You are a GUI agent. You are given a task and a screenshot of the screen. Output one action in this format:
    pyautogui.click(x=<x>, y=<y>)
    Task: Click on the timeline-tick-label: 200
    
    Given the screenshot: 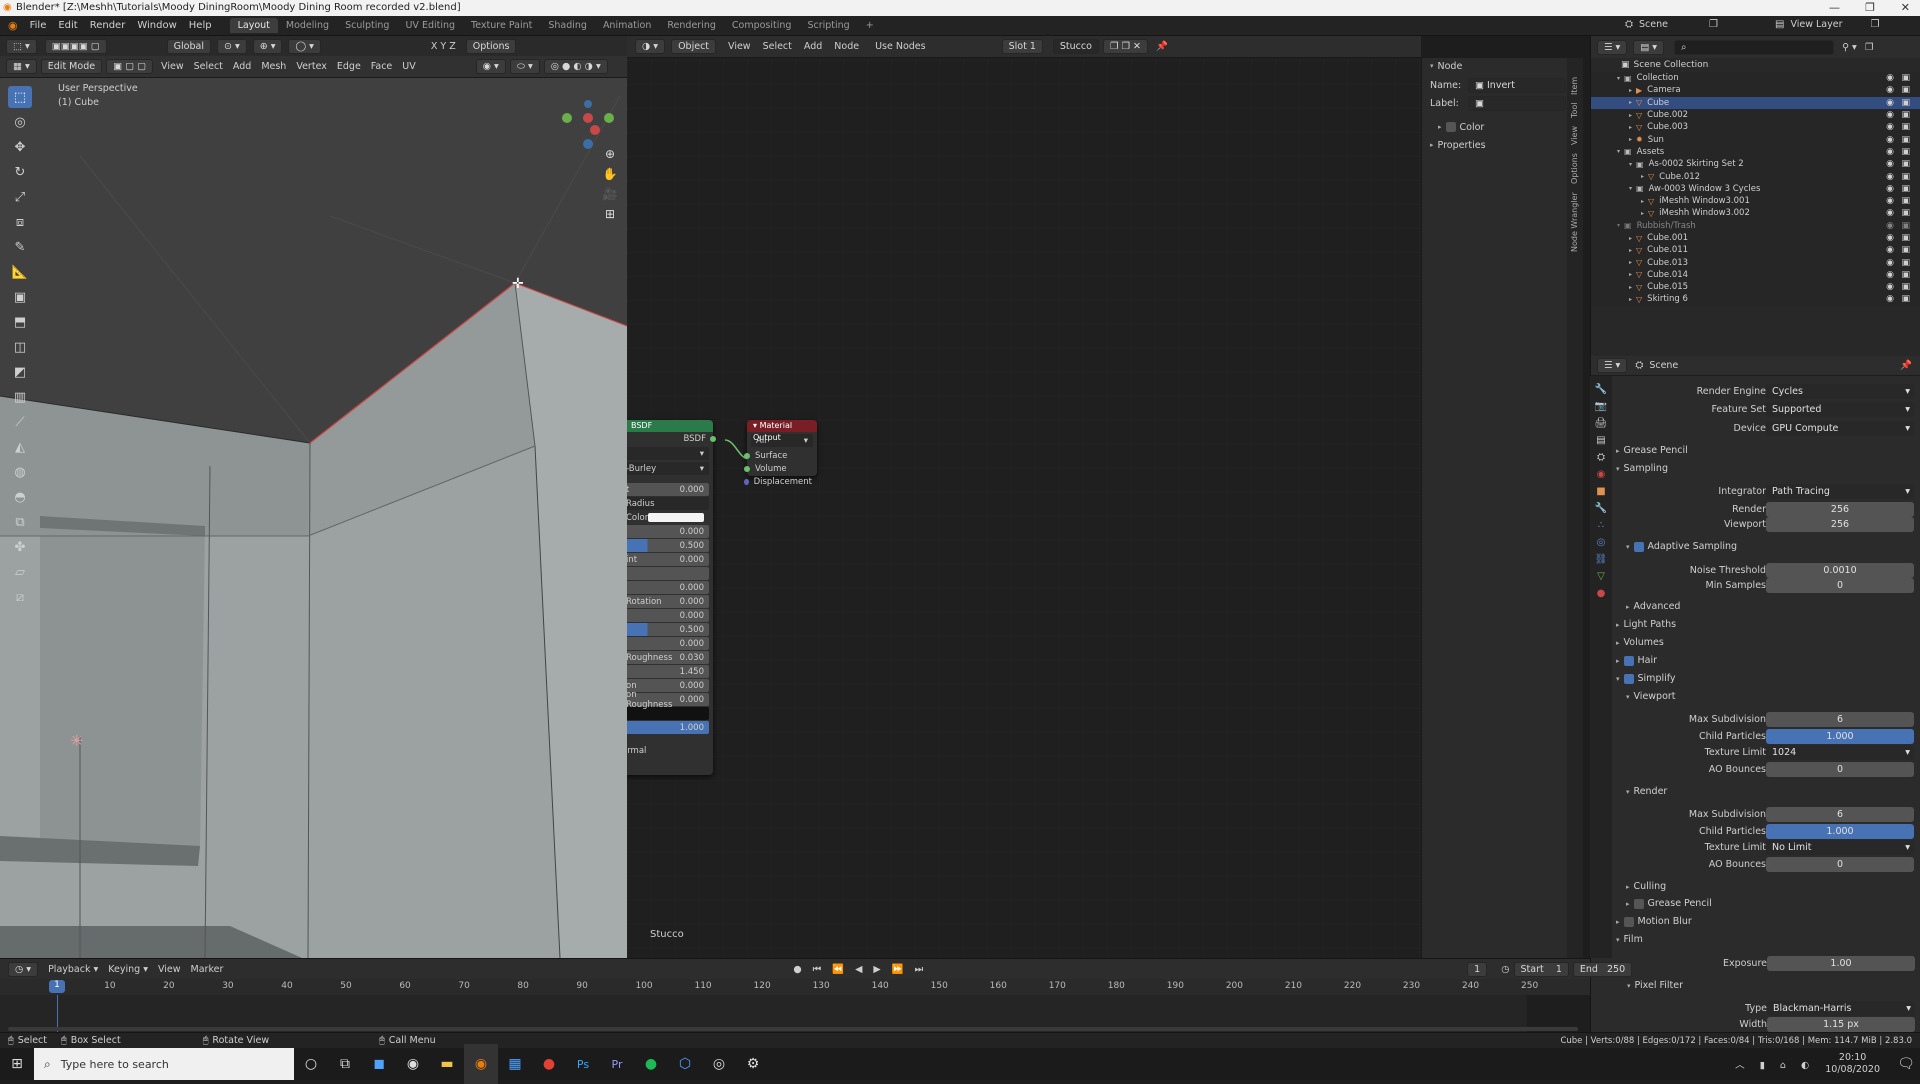 What is the action you would take?
    pyautogui.click(x=1234, y=986)
    